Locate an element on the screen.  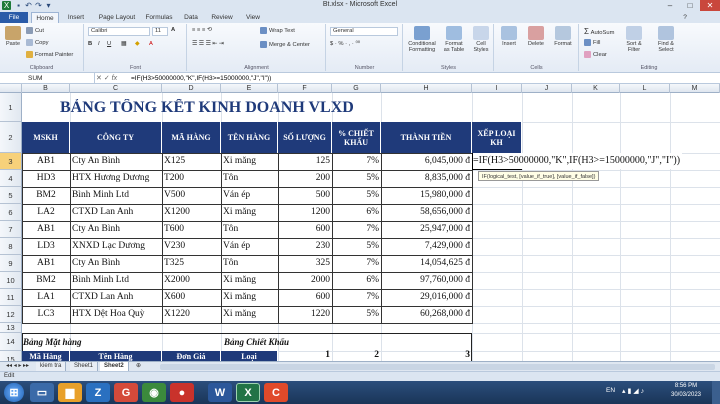
tray-icons: ▴ ▮ ◢ ♪ is located at coordinates (633, 391).